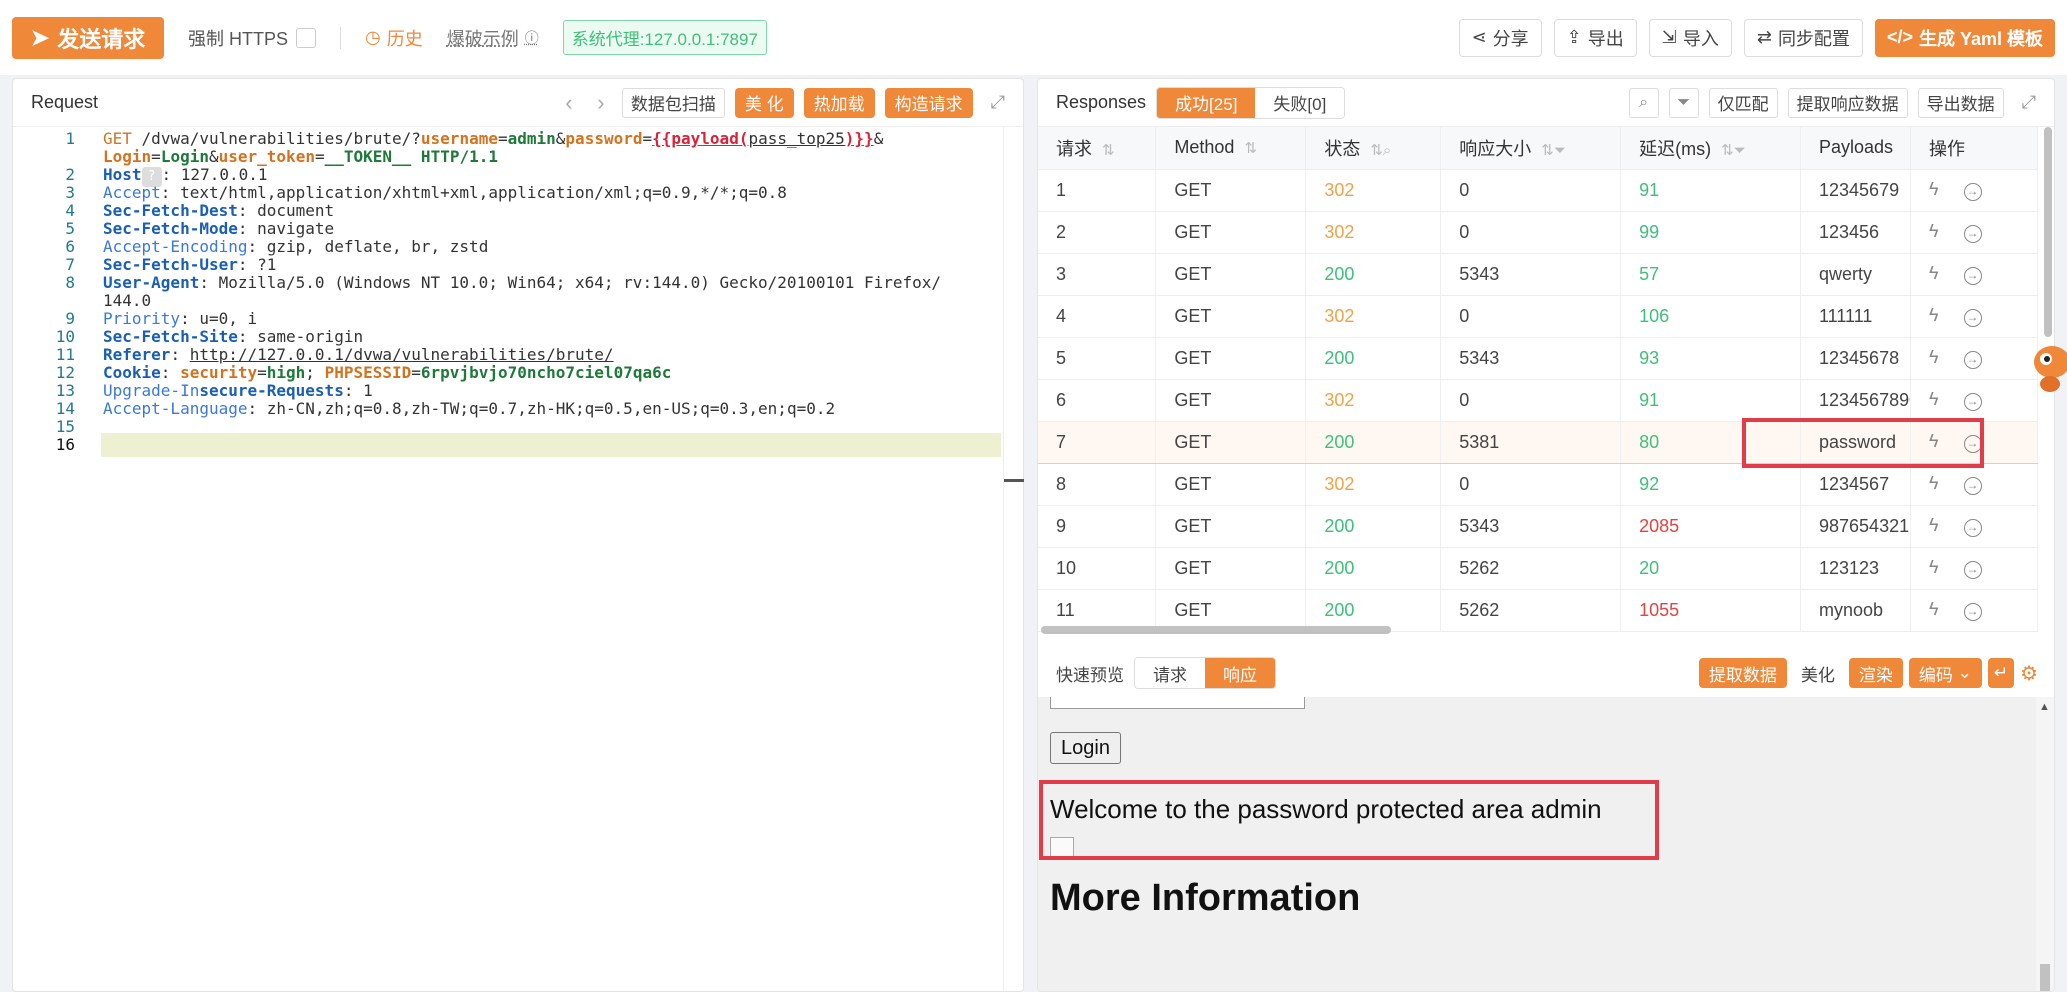  I want to click on filter-icon: ⏷, so click(1683, 102).